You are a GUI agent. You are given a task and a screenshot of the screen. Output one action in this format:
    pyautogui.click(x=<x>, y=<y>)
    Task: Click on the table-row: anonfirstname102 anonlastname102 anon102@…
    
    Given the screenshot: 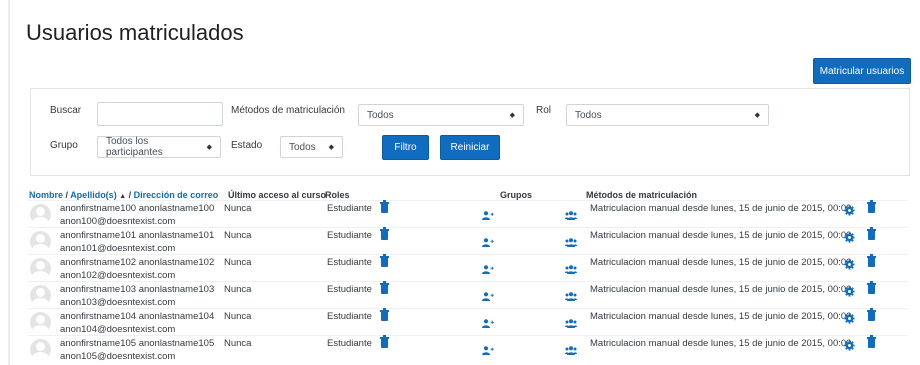 What is the action you would take?
    pyautogui.click(x=468, y=268)
    